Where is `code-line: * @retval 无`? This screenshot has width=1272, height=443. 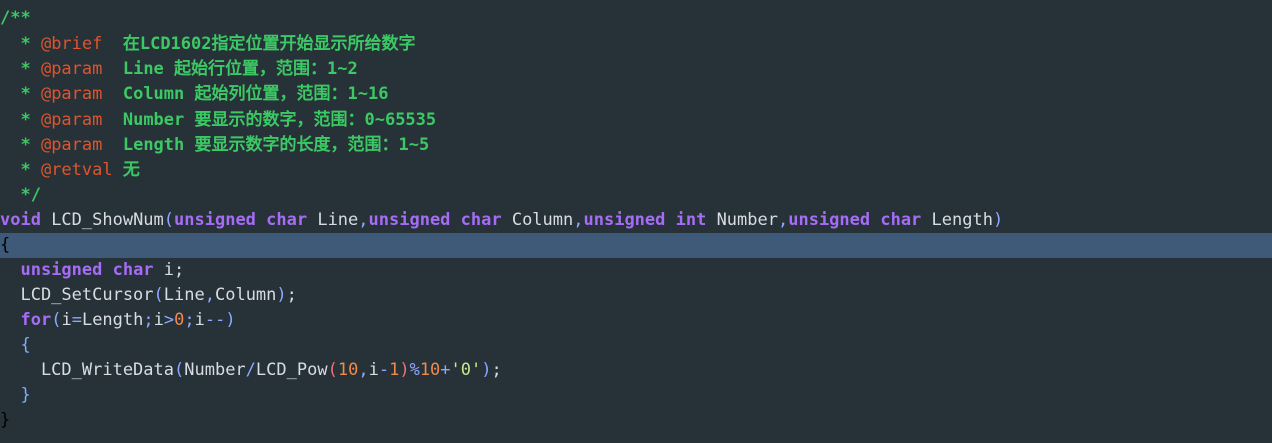 code-line: * @retval 无 is located at coordinates (636, 170).